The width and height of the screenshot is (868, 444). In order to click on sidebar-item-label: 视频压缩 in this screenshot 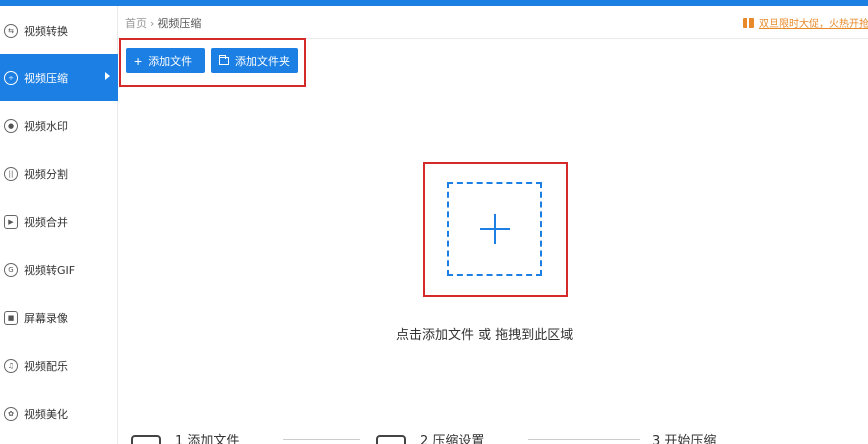, I will do `click(46, 78)`.